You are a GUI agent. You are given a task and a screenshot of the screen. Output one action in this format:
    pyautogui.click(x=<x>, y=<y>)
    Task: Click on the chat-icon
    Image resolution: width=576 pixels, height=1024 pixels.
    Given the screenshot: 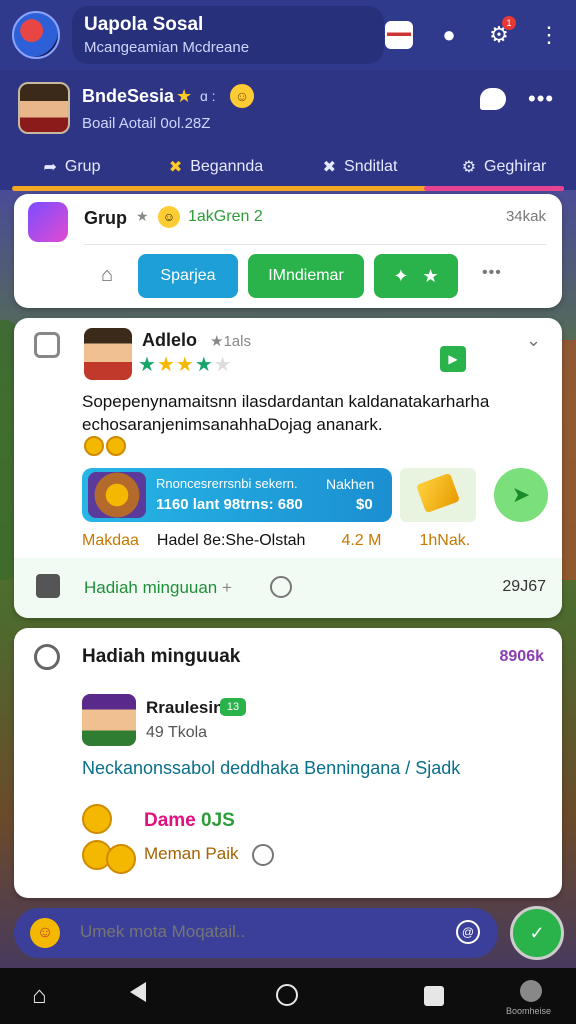 What is the action you would take?
    pyautogui.click(x=493, y=99)
    